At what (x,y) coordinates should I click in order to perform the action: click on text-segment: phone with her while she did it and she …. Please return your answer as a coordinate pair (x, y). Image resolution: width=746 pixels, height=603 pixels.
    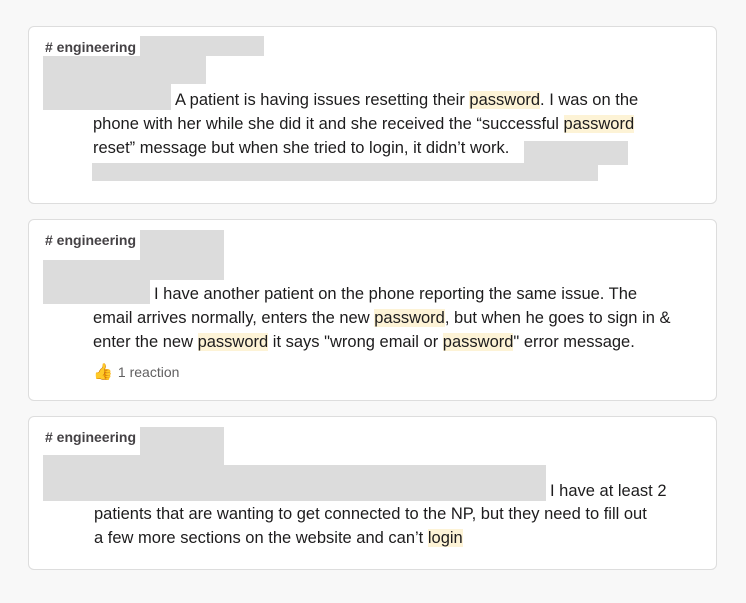
    Looking at the image, I should click on (328, 124).